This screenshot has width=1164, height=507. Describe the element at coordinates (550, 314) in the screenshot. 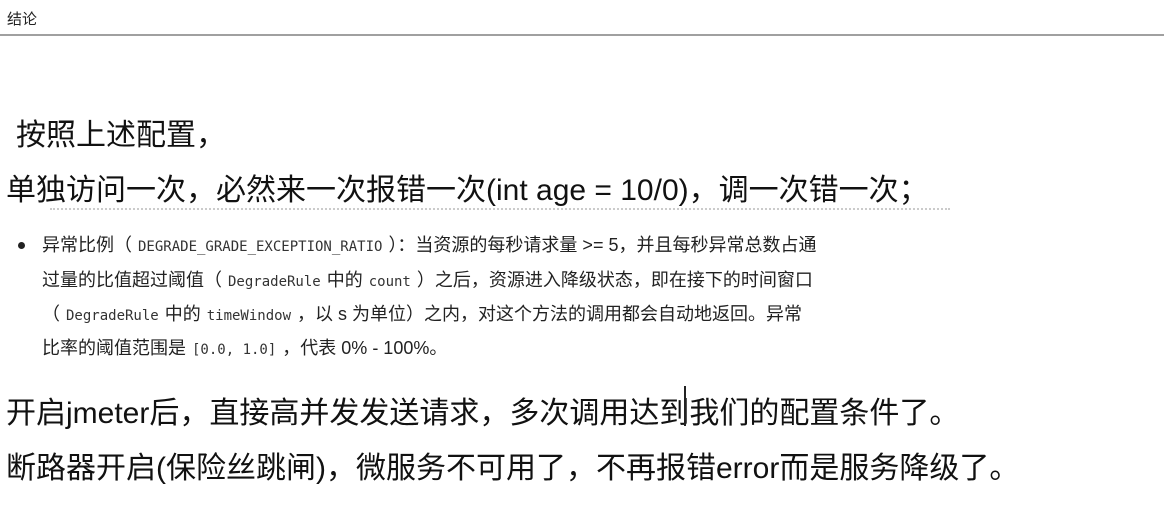

I see `bullet-text: ，以 s 为单位）之内，对这个方法的调用都会自动地返回。异常` at that location.